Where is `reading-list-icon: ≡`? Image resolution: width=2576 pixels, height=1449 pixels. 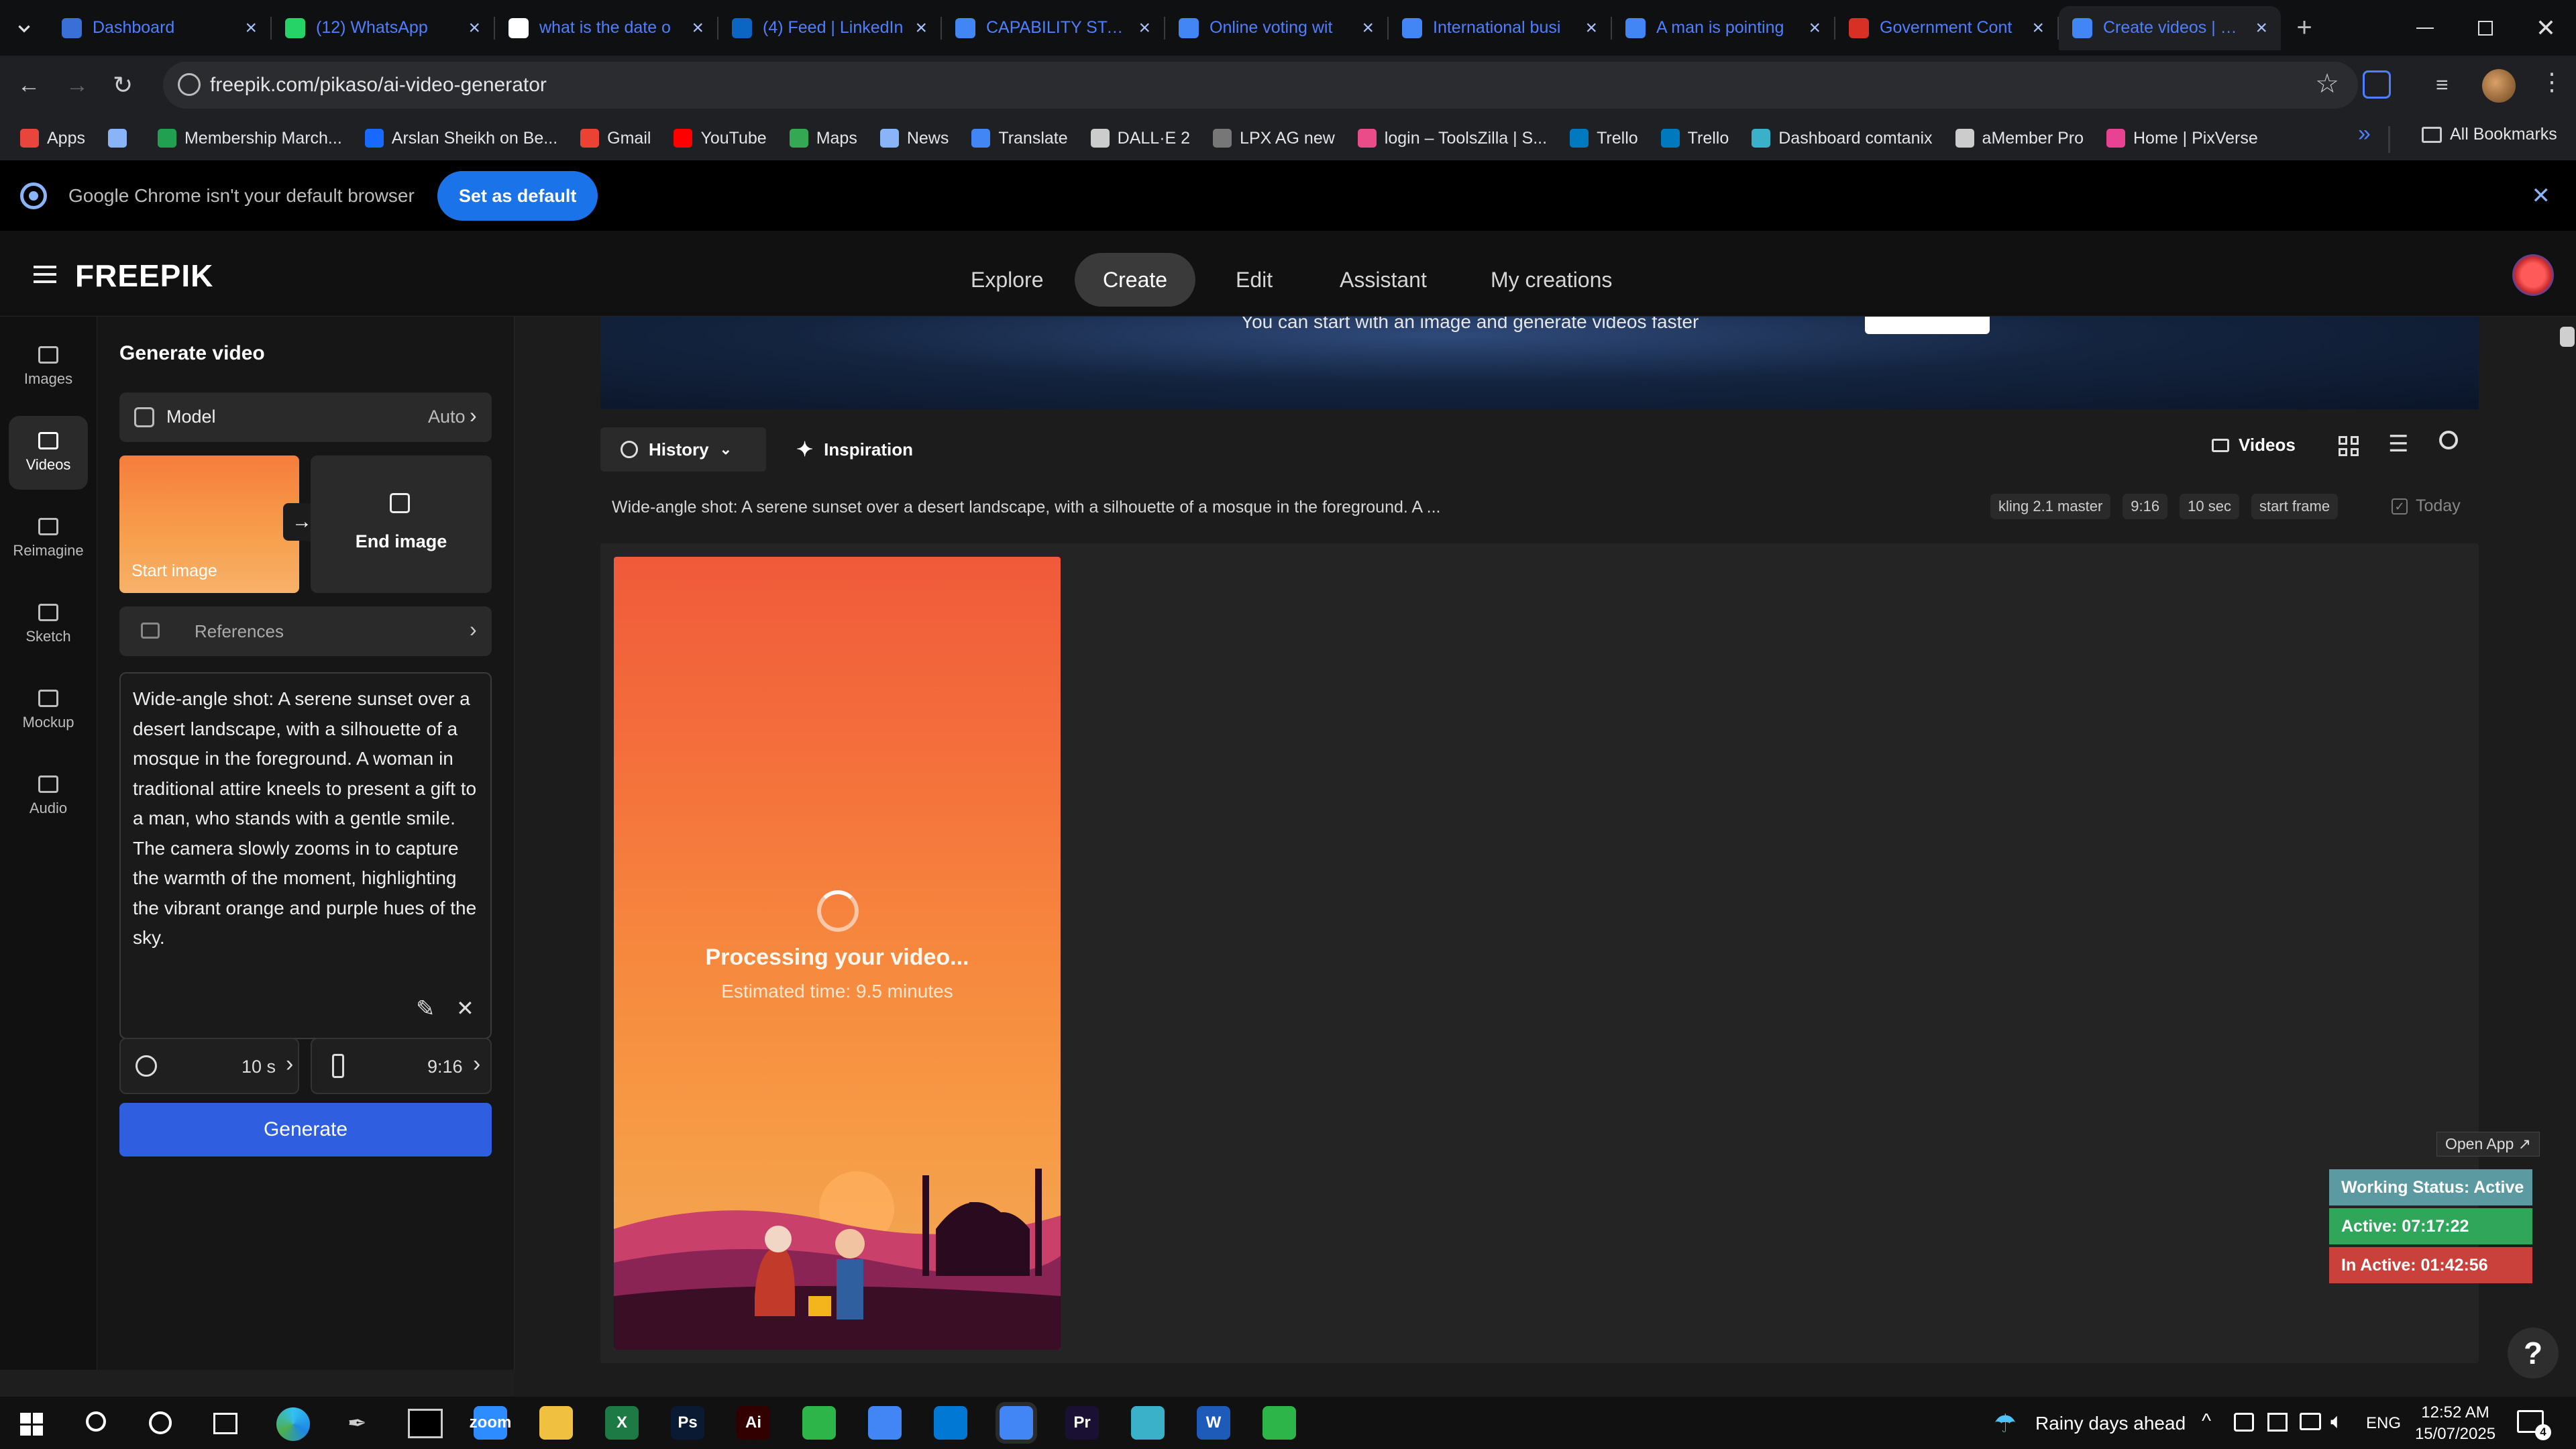 reading-list-icon: ≡ is located at coordinates (2442, 84).